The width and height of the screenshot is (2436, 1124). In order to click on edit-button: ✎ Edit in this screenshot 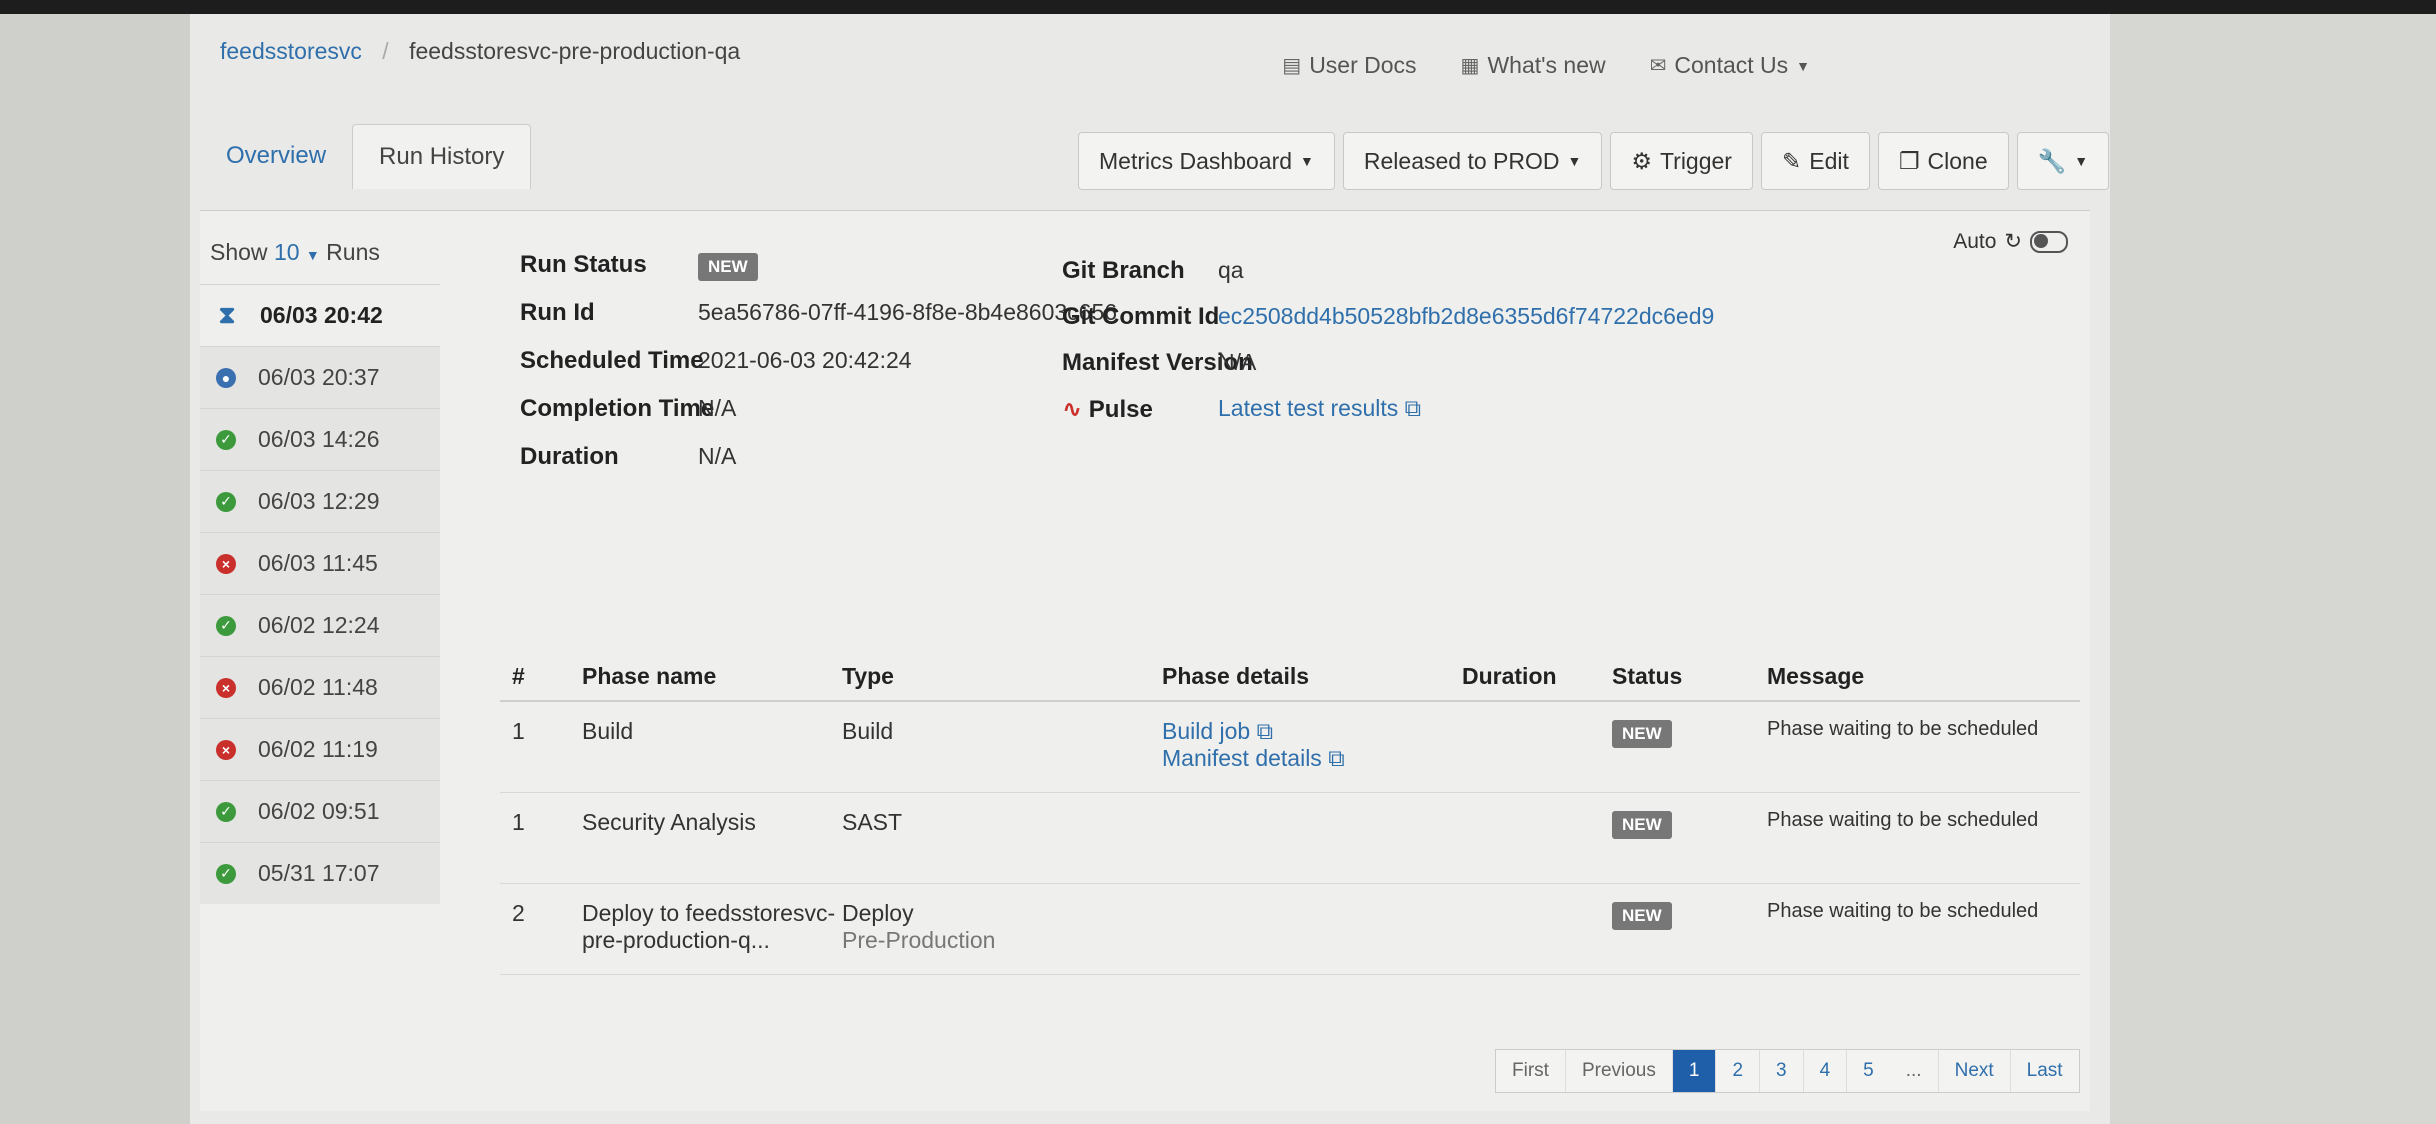, I will do `click(1815, 161)`.